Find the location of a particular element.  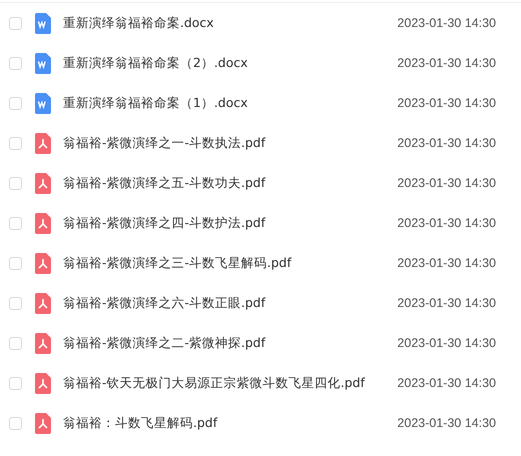

file-name: 翁福裕-钦天无极门大易源正宗紫微斗数飞星四化.pdf is located at coordinates (228, 383).